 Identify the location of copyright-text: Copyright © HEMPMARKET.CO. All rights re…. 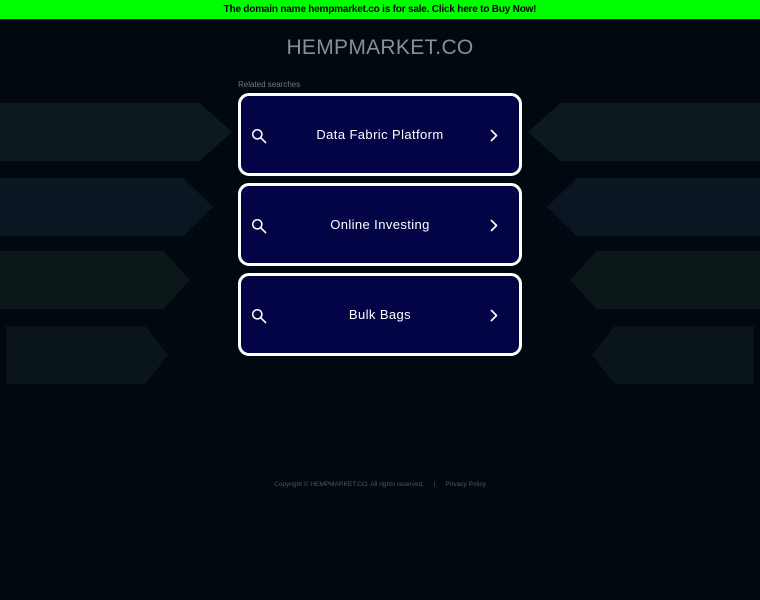
(349, 484).